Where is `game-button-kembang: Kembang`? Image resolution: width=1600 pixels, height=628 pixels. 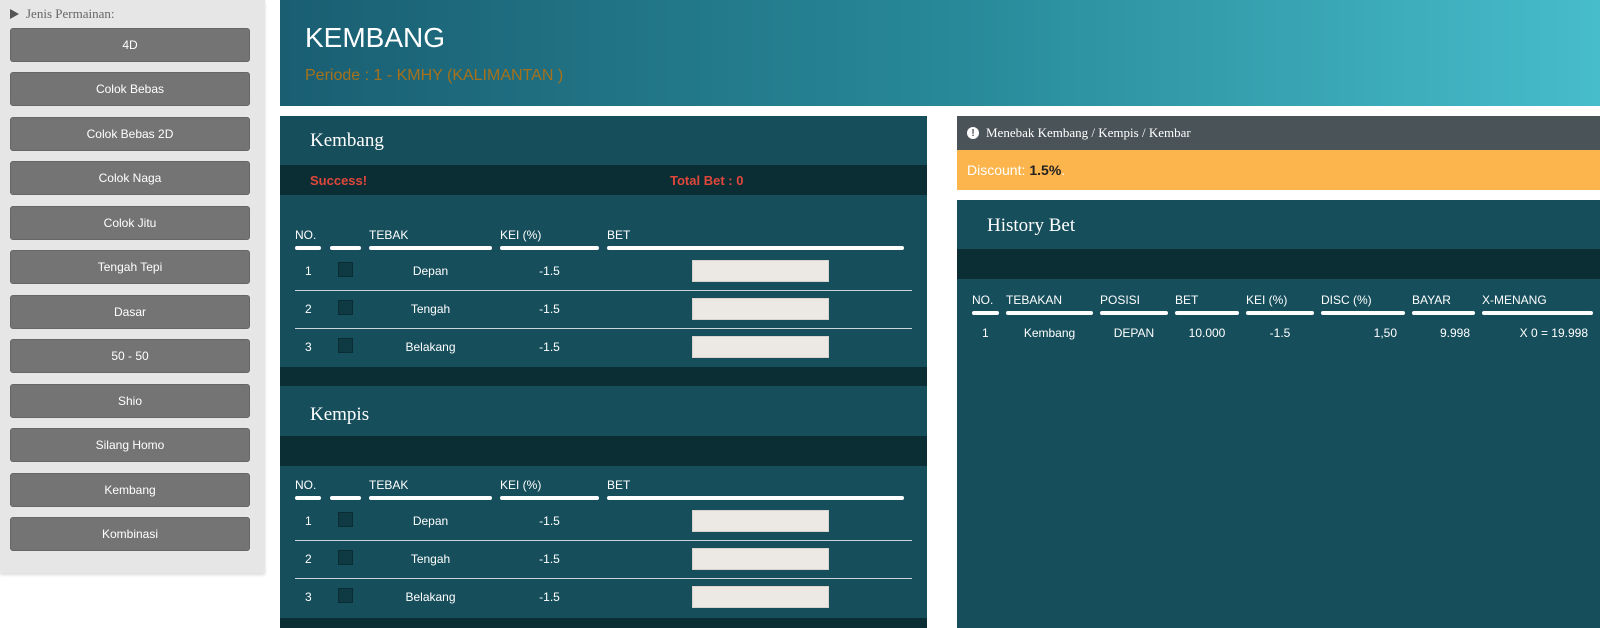 game-button-kembang: Kembang is located at coordinates (130, 490).